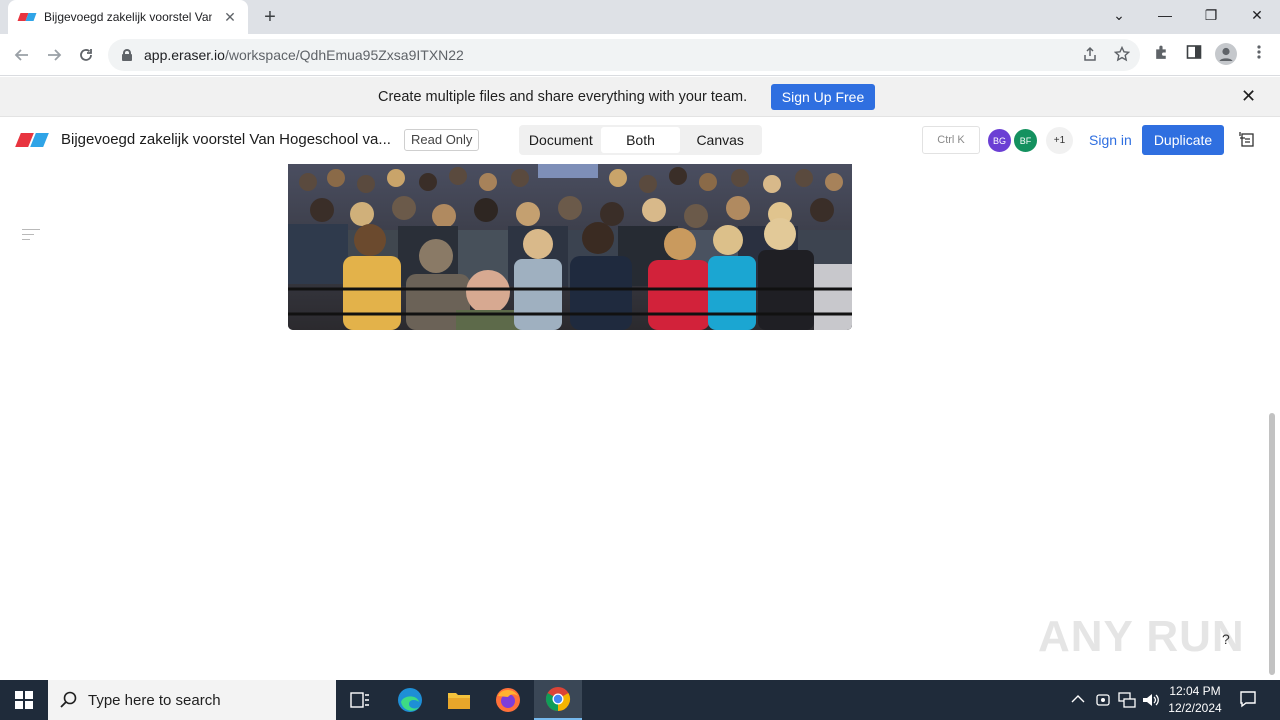 This screenshot has height=720, width=1280. I want to click on read-only-badge: Read Only, so click(442, 140).